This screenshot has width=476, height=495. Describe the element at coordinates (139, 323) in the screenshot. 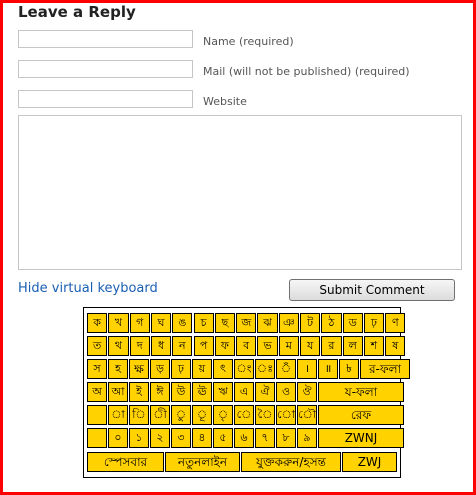

I see `keyboard-key: গ` at that location.